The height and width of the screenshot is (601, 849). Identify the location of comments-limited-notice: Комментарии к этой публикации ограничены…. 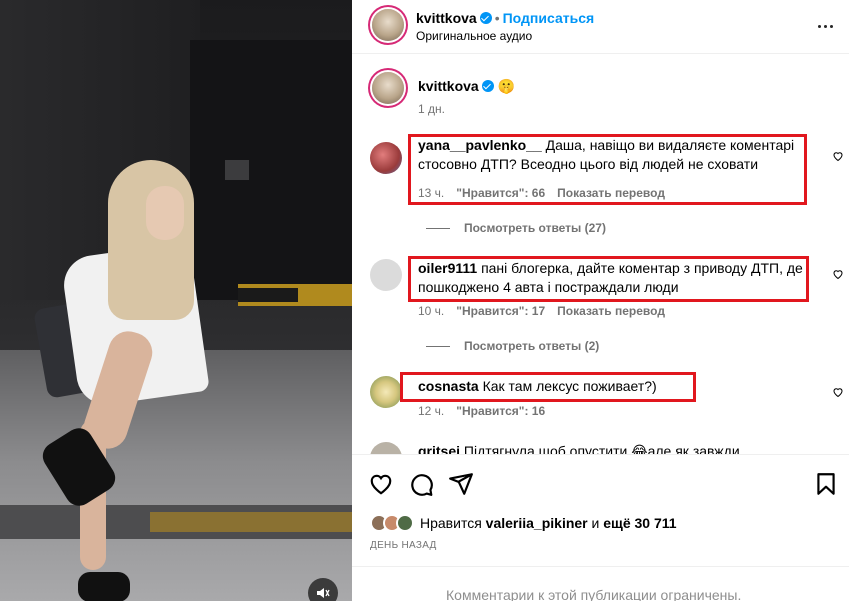
(600, 583).